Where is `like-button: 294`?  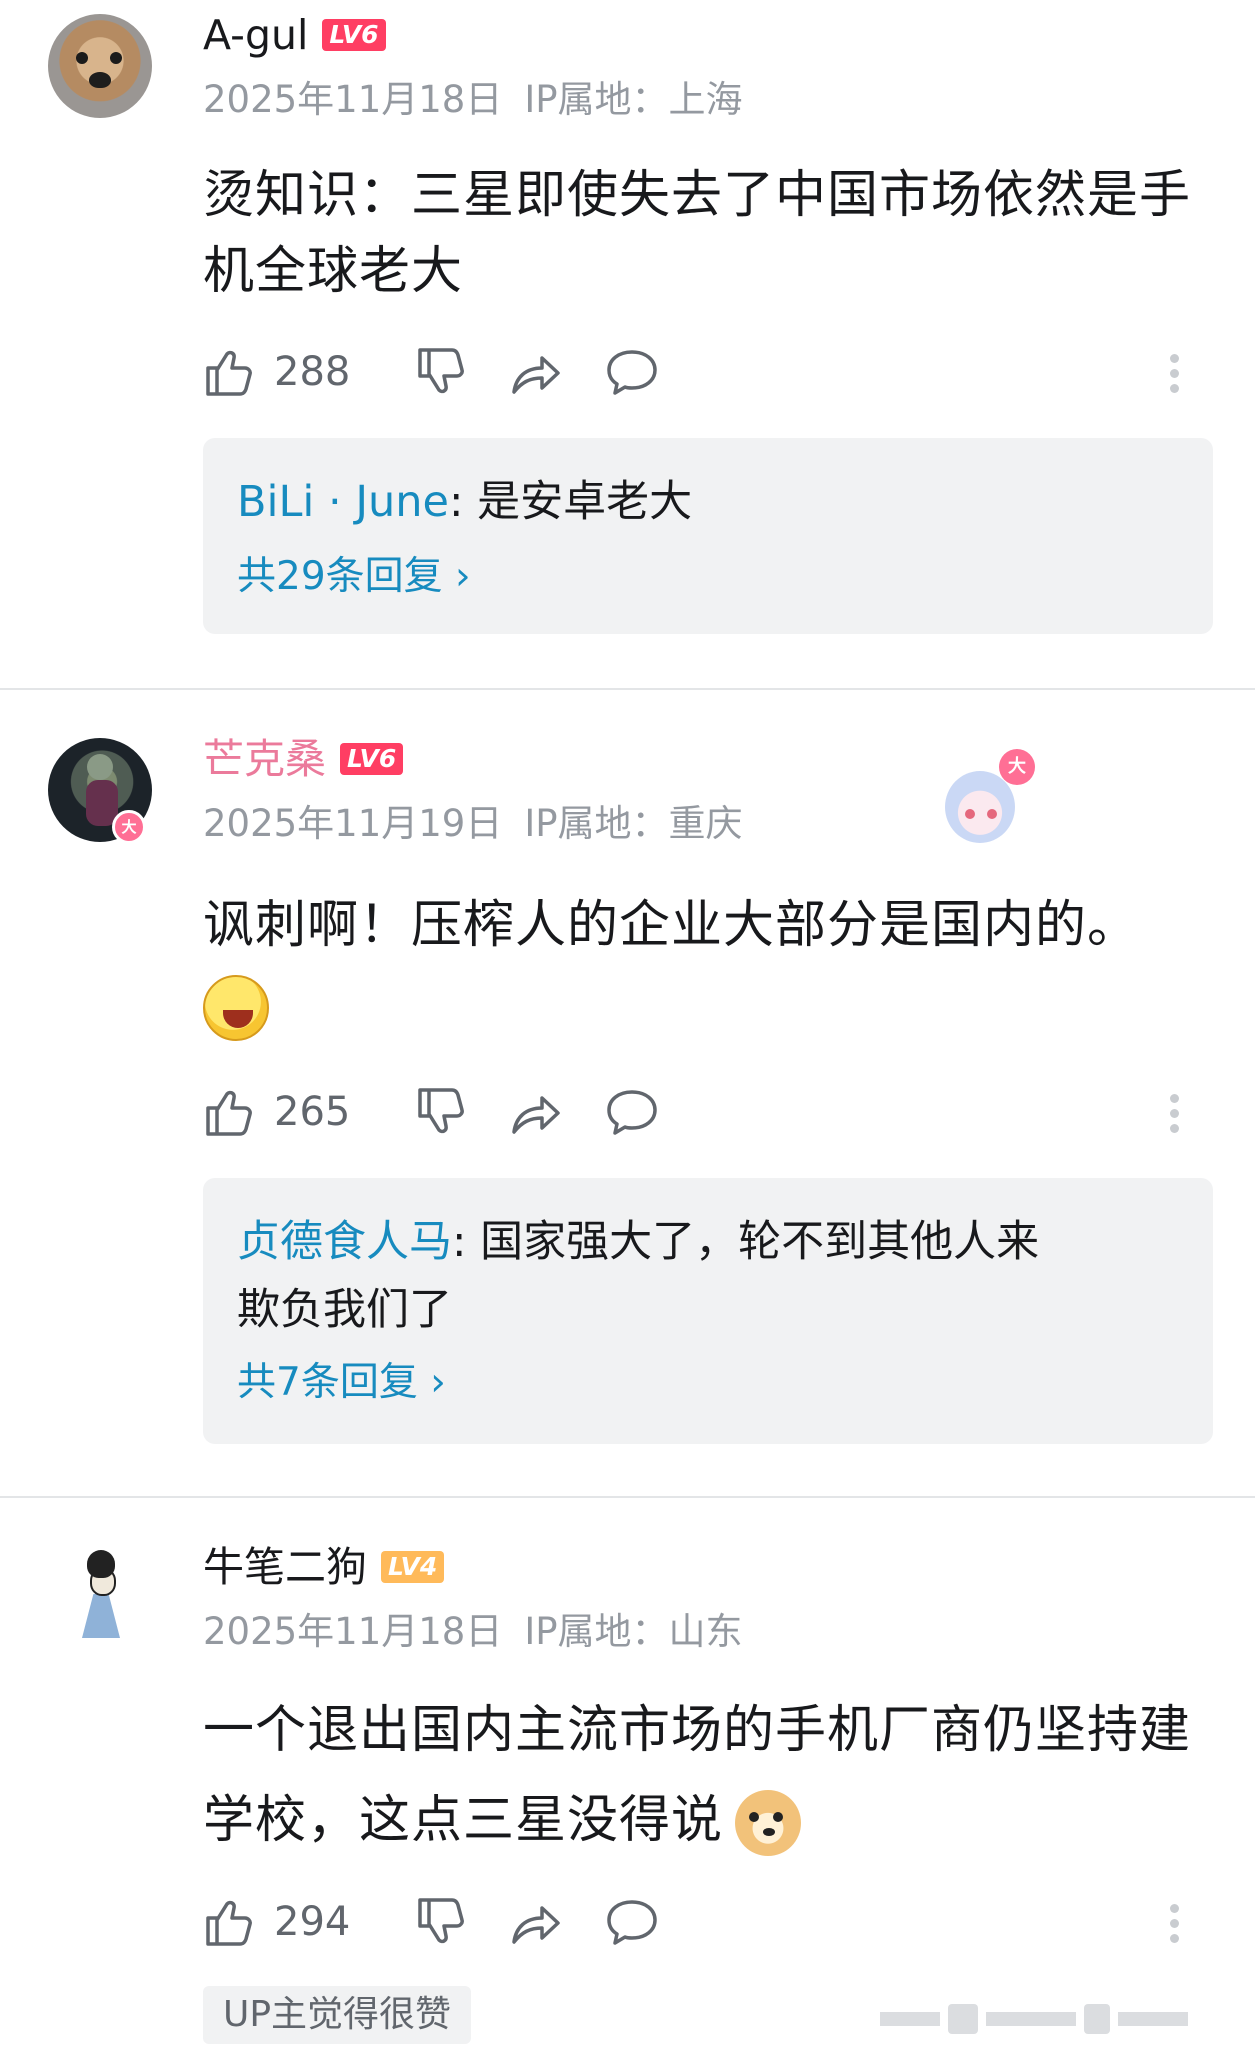 like-button: 294 is located at coordinates (275, 1922).